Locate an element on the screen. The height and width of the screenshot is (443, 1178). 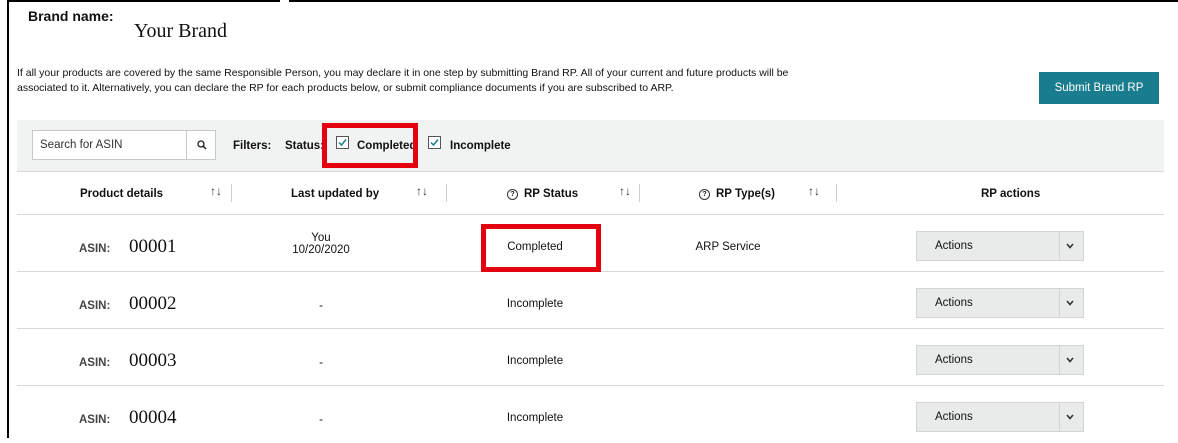
search-icon is located at coordinates (202, 145).